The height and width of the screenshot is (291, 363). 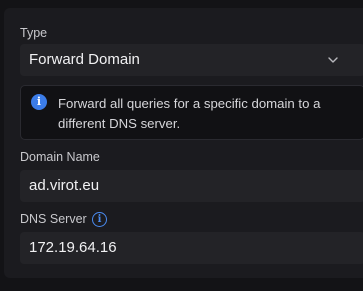 What do you see at coordinates (73, 247) in the screenshot?
I see `dns-server-value: 172.19.64.16` at bounding box center [73, 247].